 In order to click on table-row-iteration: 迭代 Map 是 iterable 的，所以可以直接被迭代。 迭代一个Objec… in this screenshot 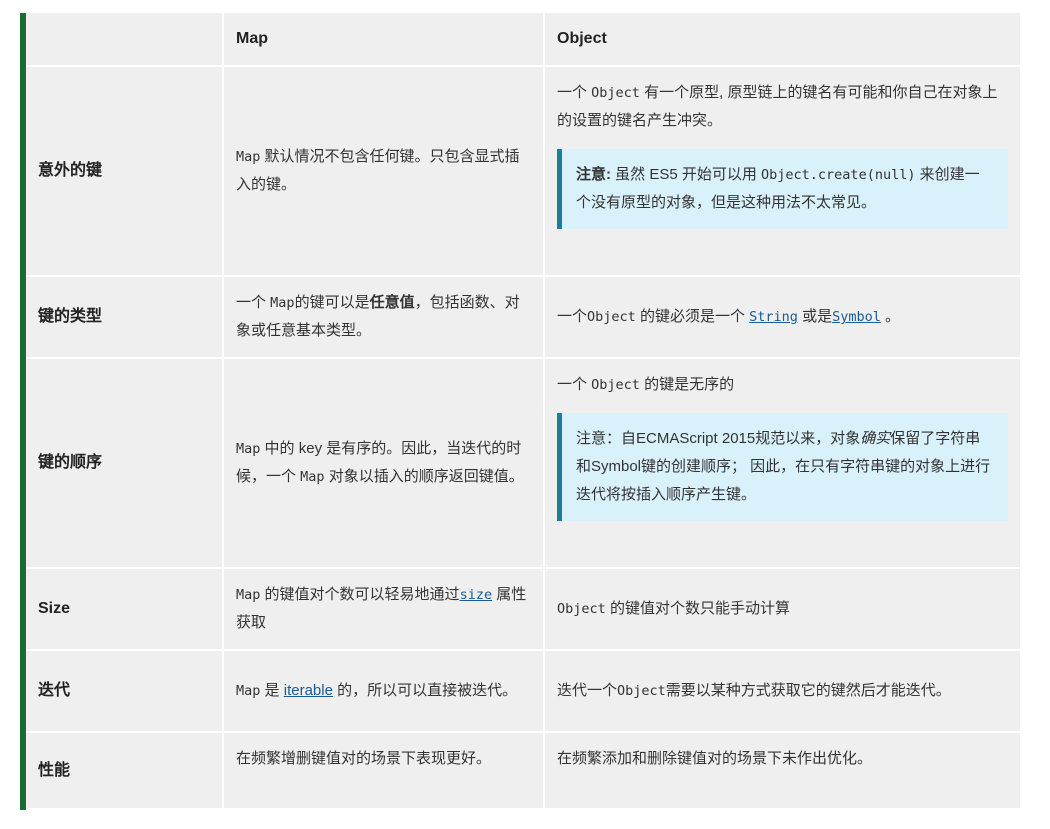, I will do `click(524, 692)`.